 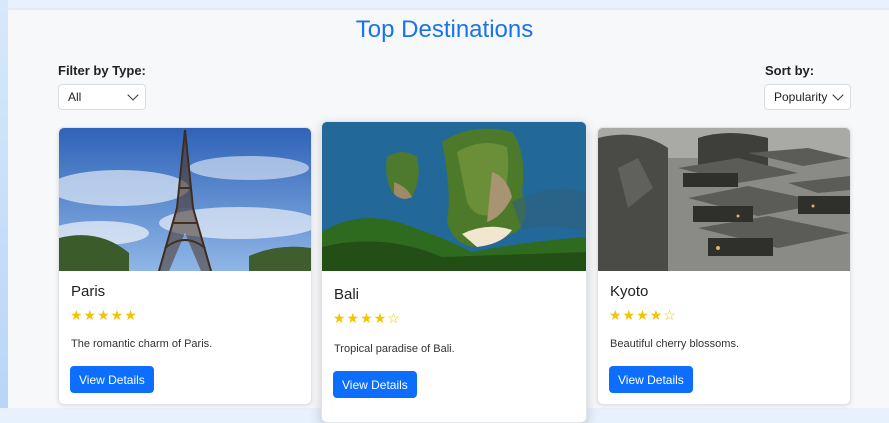 What do you see at coordinates (724, 199) in the screenshot?
I see `kyoto-rooftops-photo` at bounding box center [724, 199].